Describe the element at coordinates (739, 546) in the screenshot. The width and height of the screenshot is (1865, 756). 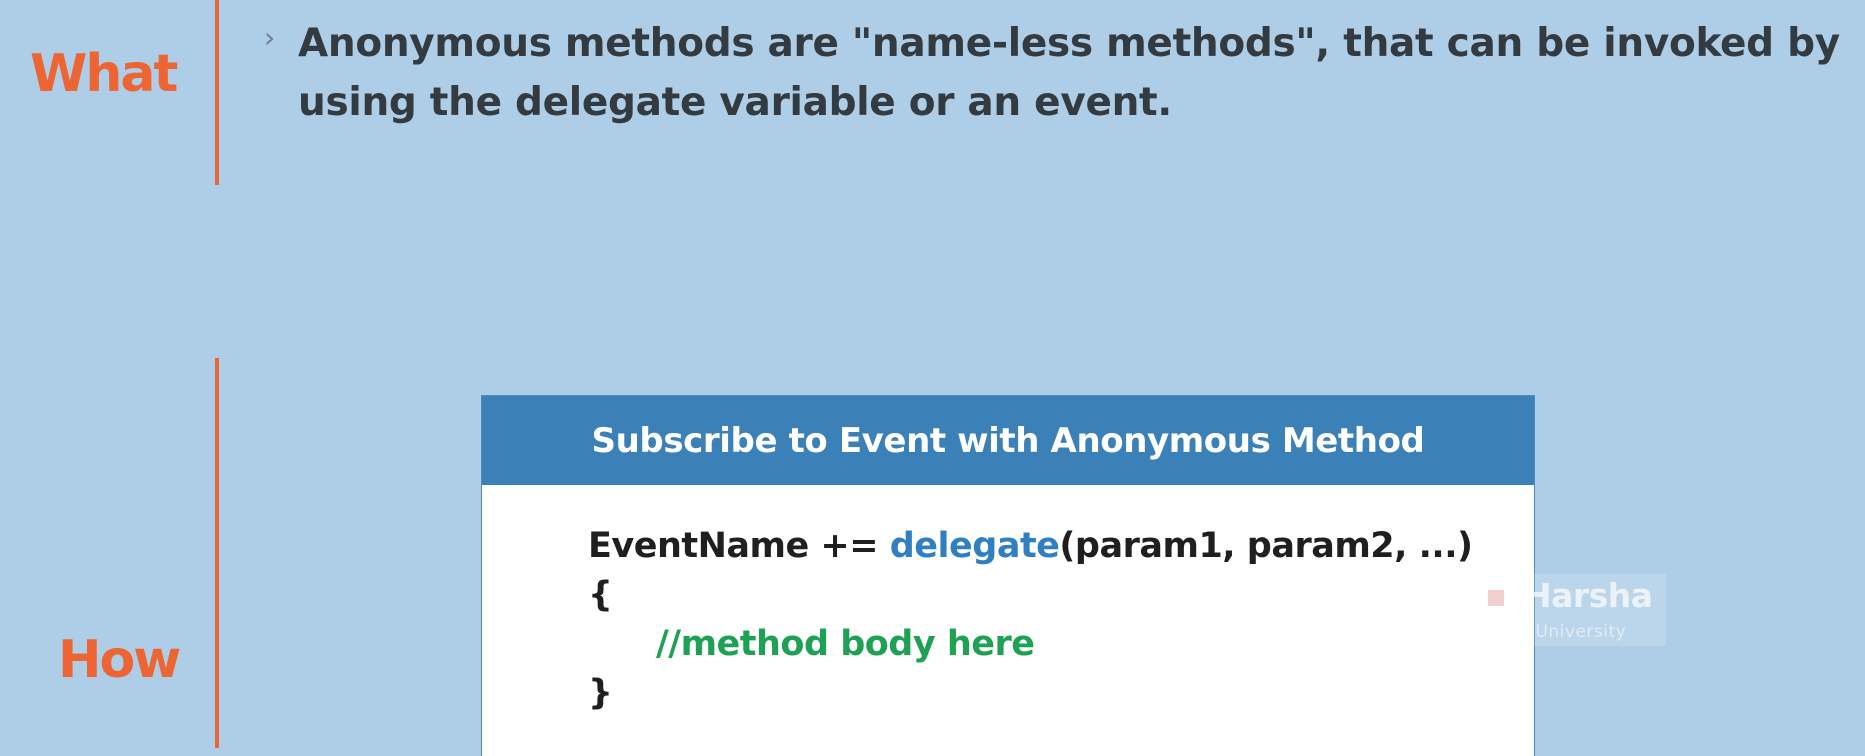
I see `code-event-subscribe: EventName +=` at that location.